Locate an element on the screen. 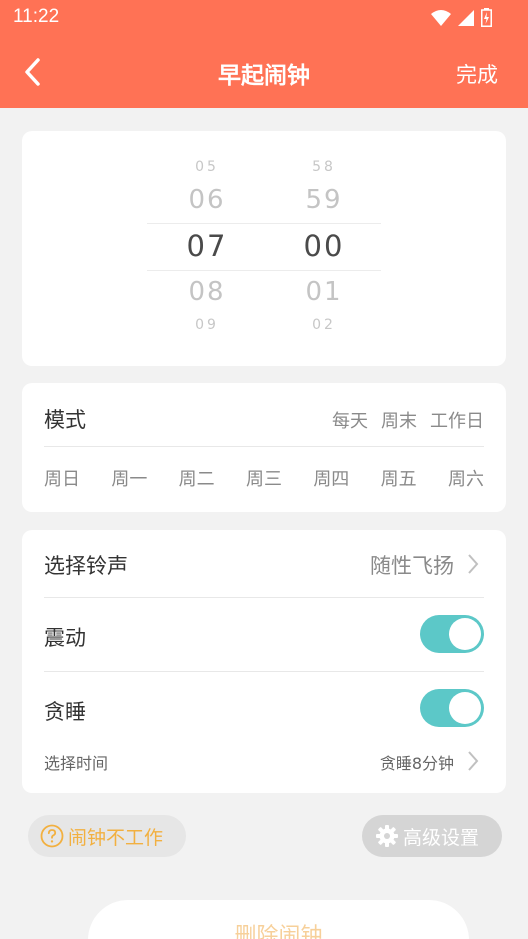  battery-icon is located at coordinates (486, 17).